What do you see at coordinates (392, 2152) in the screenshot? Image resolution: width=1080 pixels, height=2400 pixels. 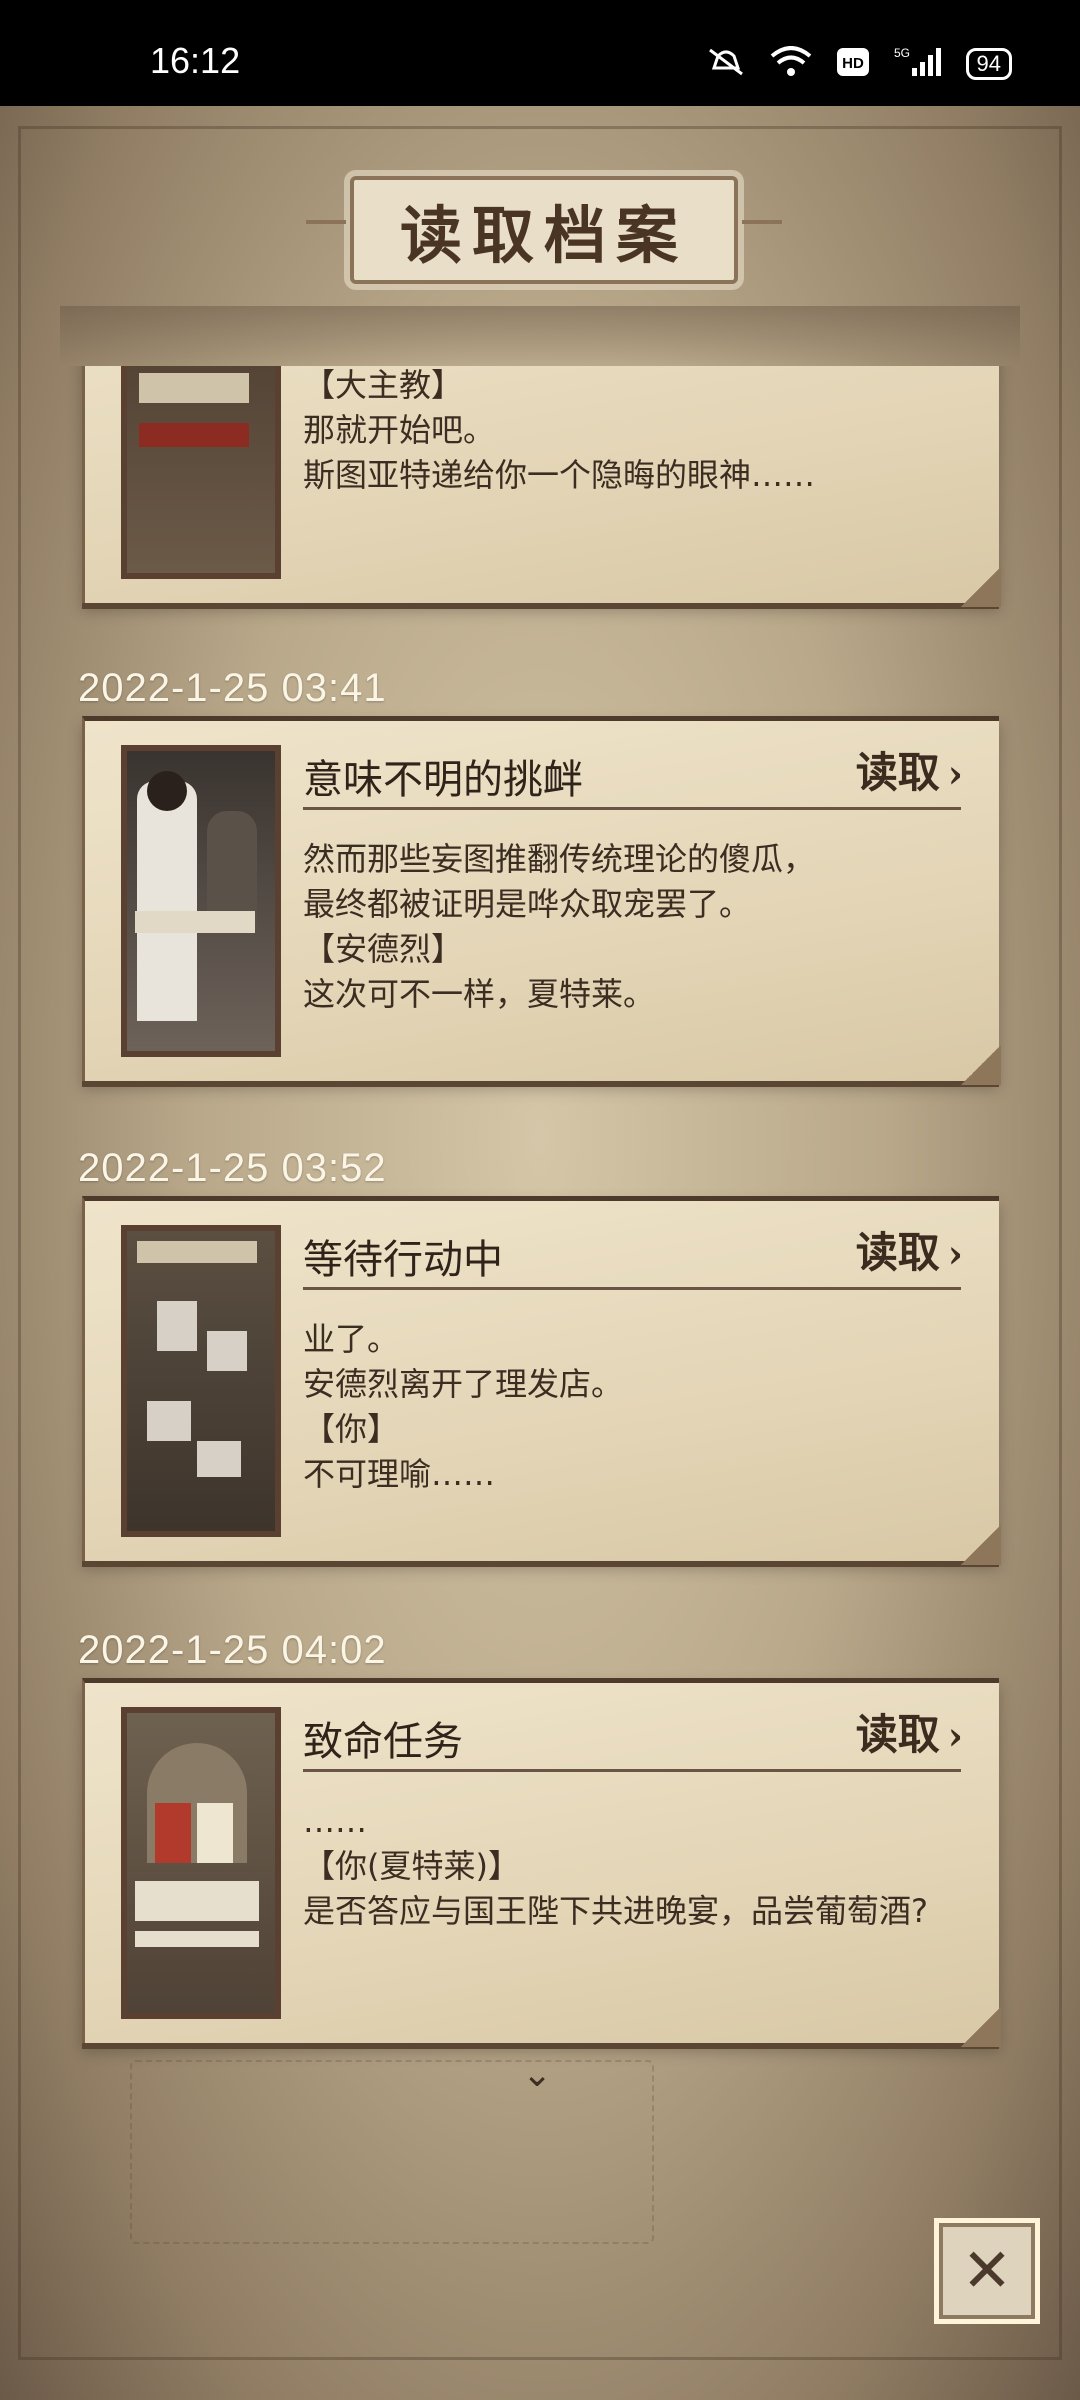 I see `decorative-building-etching` at bounding box center [392, 2152].